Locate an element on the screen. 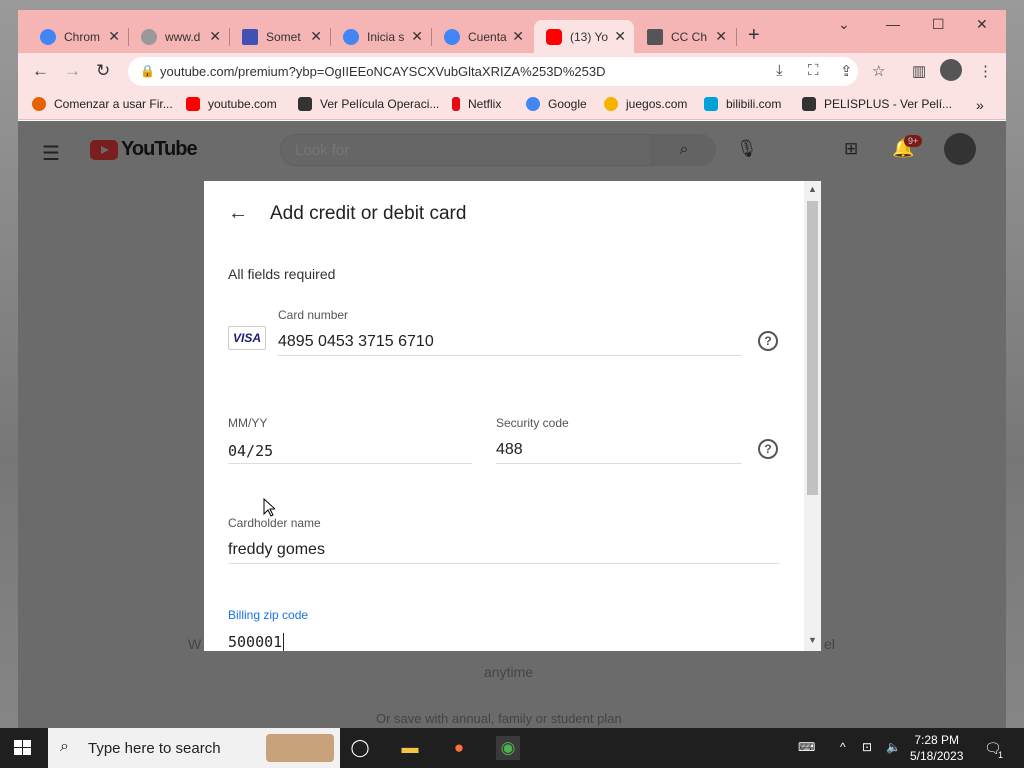 This screenshot has width=1024, height=768. youtube-icon is located at coordinates (554, 36).